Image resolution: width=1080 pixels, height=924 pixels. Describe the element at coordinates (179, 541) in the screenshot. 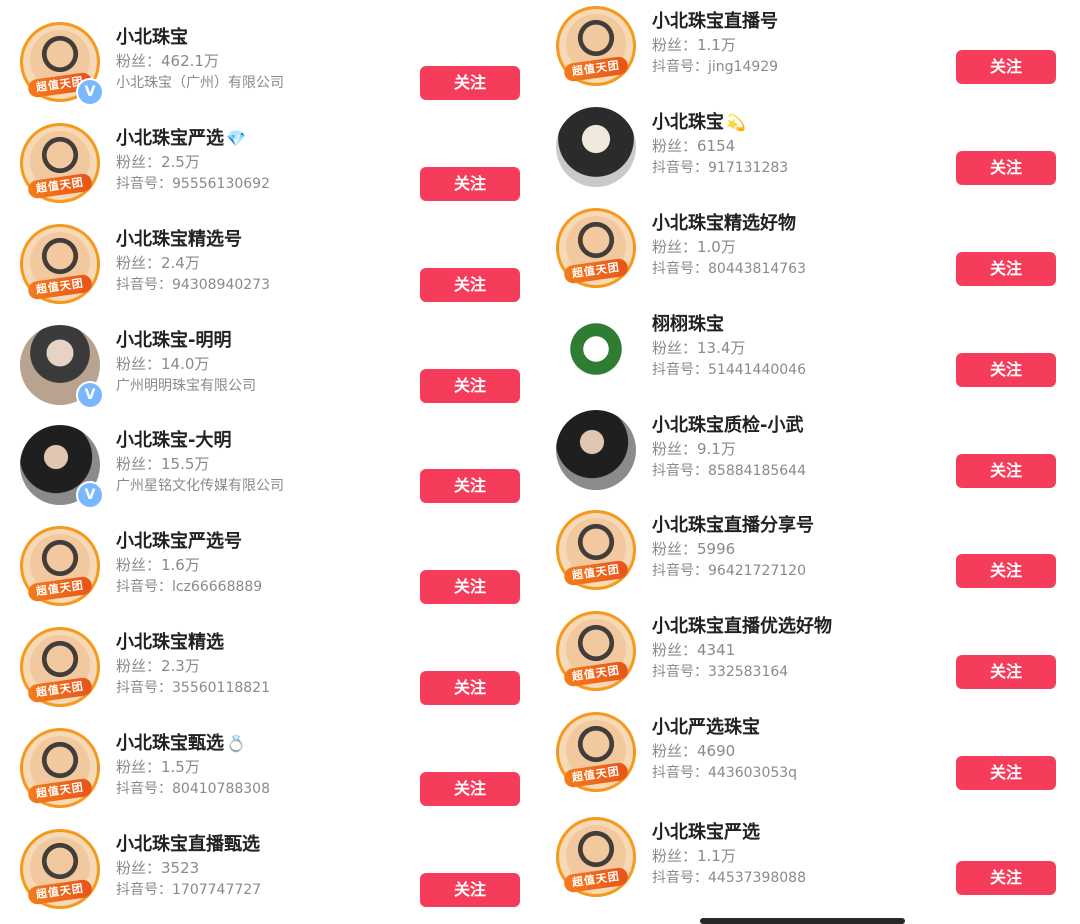

I see `account-name: 小北珠宝严选号` at that location.